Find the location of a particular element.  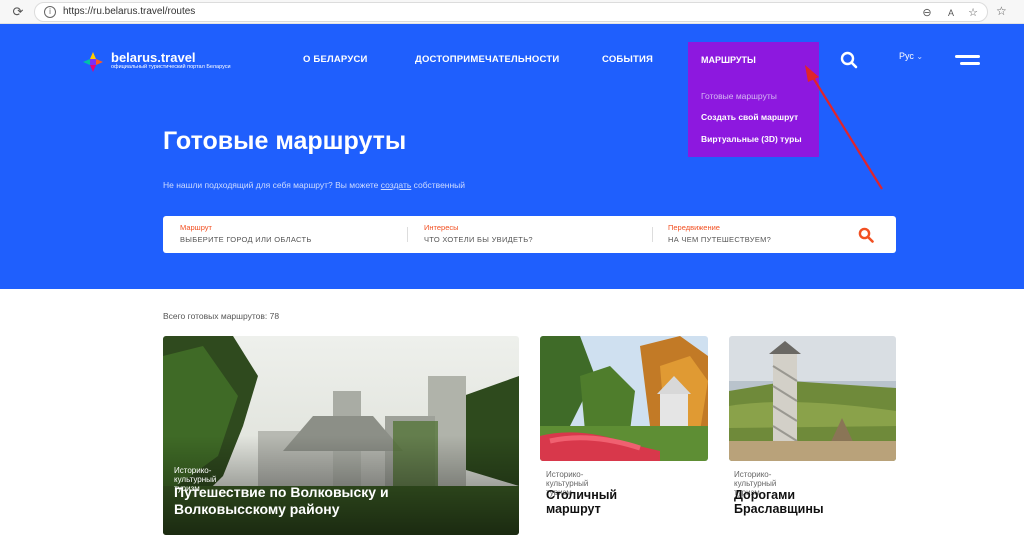

route-title: Столичный маршрут is located at coordinates (581, 502).